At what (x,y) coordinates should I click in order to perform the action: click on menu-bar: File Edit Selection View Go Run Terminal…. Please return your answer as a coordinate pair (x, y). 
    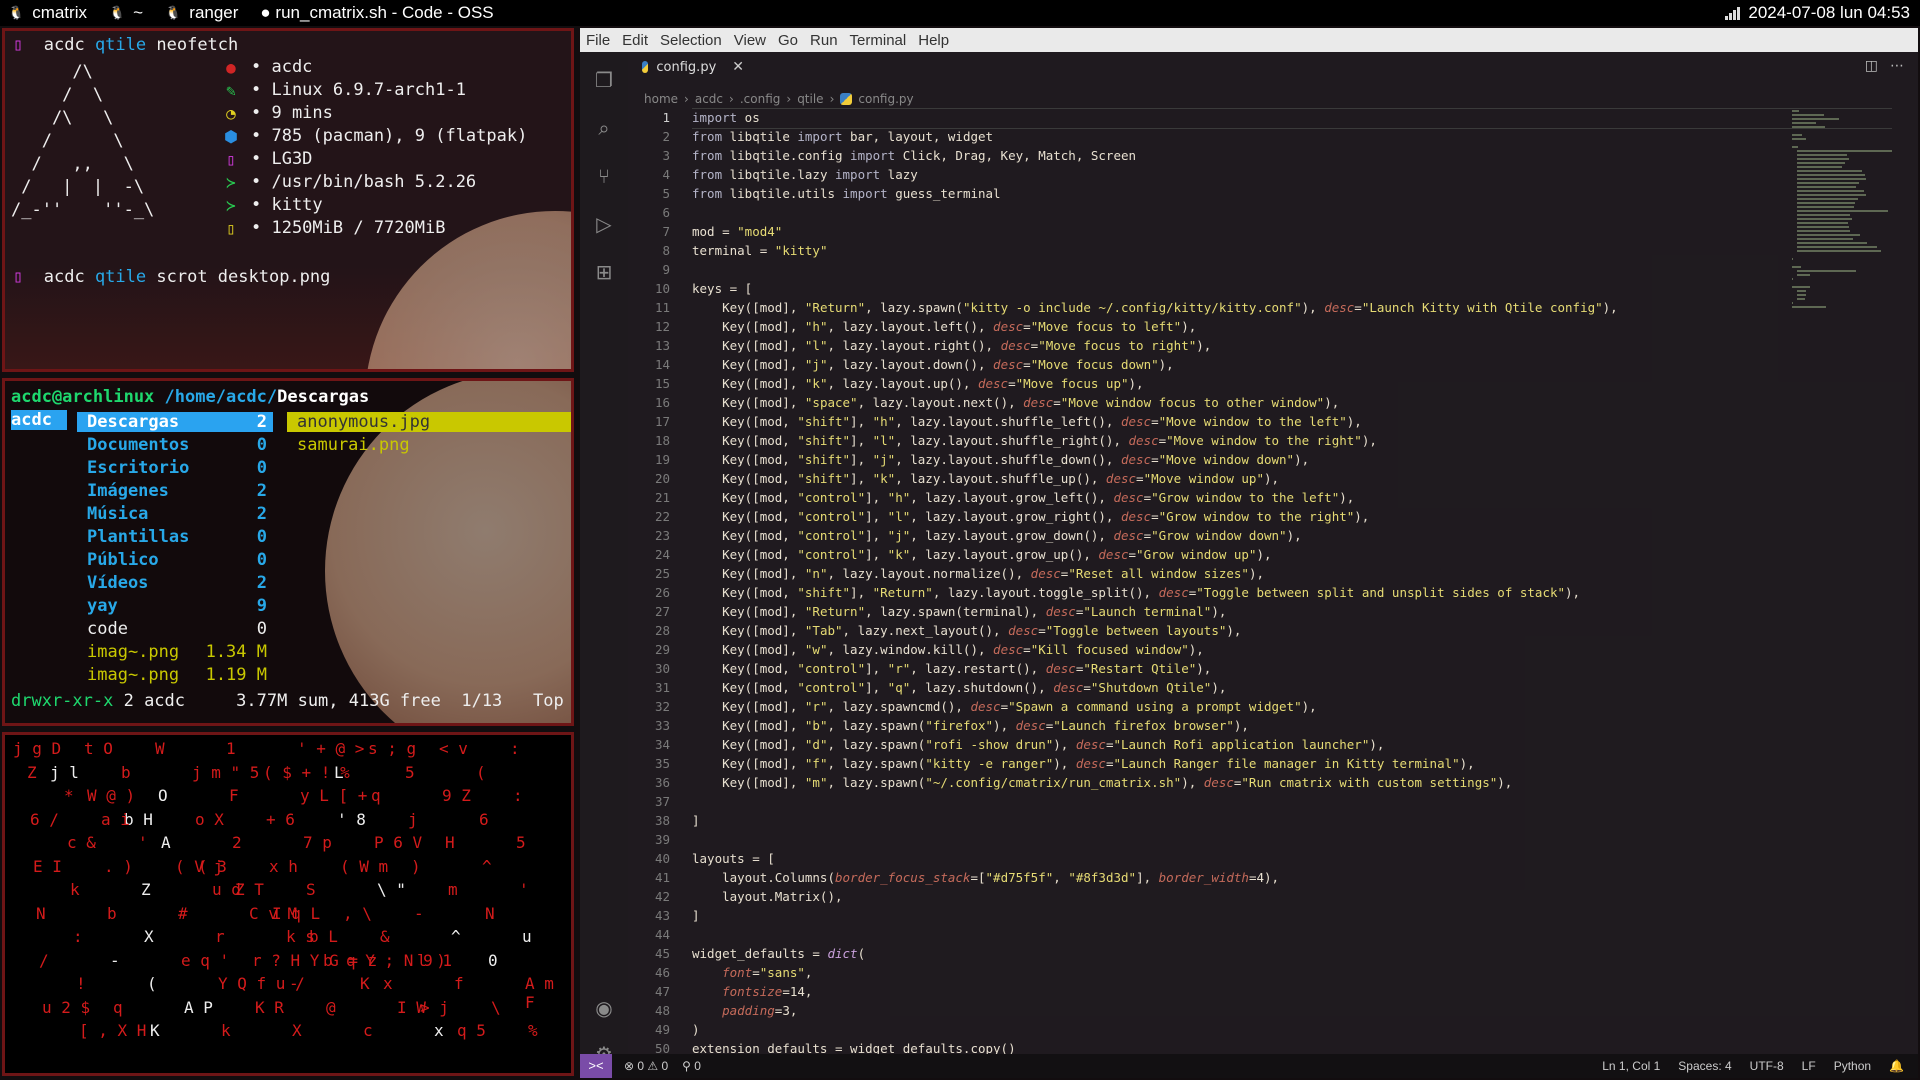
    Looking at the image, I should click on (1249, 40).